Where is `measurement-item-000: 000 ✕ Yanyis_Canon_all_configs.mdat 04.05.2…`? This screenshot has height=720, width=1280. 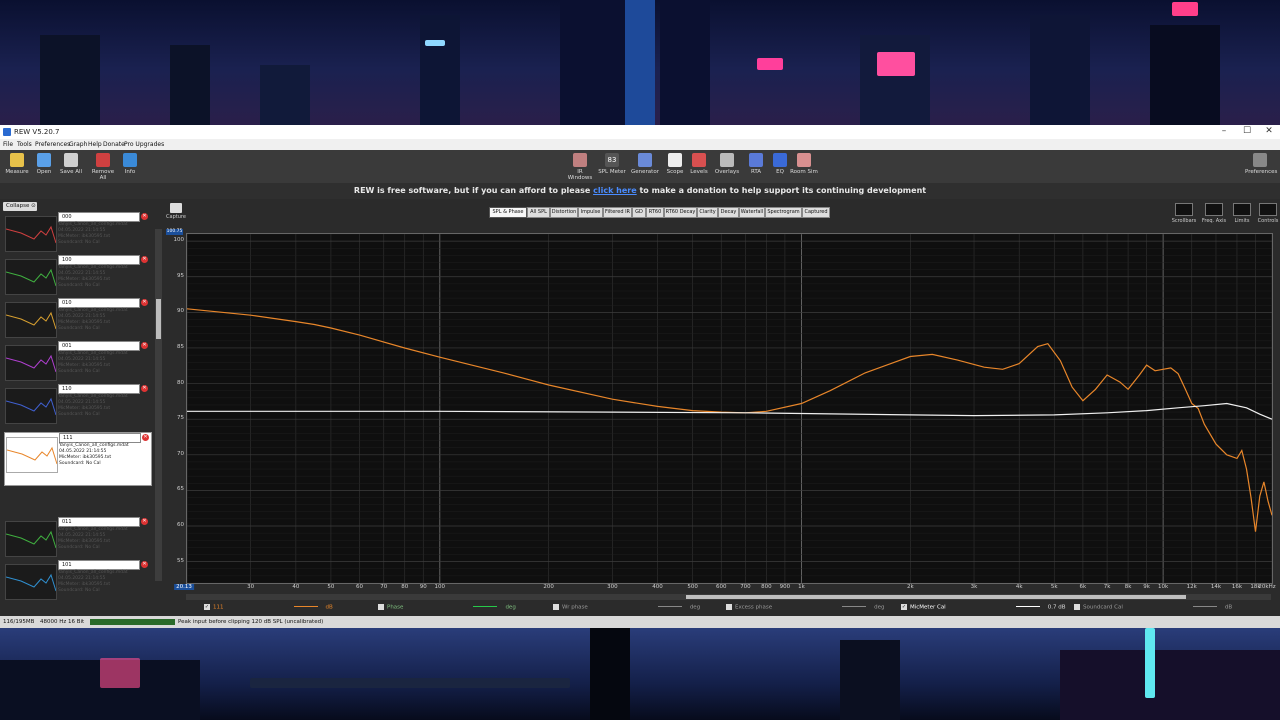
measurement-item-000: 000 ✕ Yanyis_Canon_all_configs.mdat 04.05.2… is located at coordinates (77, 232).